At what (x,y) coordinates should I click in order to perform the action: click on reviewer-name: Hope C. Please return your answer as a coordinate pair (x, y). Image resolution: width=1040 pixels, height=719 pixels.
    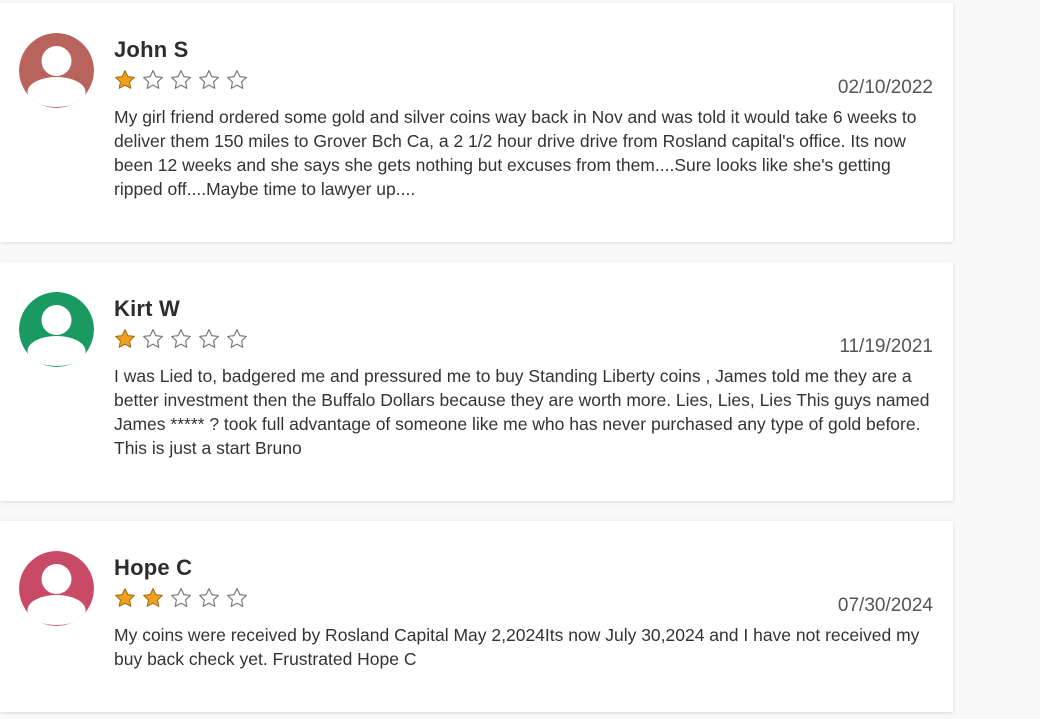
    Looking at the image, I should click on (153, 567).